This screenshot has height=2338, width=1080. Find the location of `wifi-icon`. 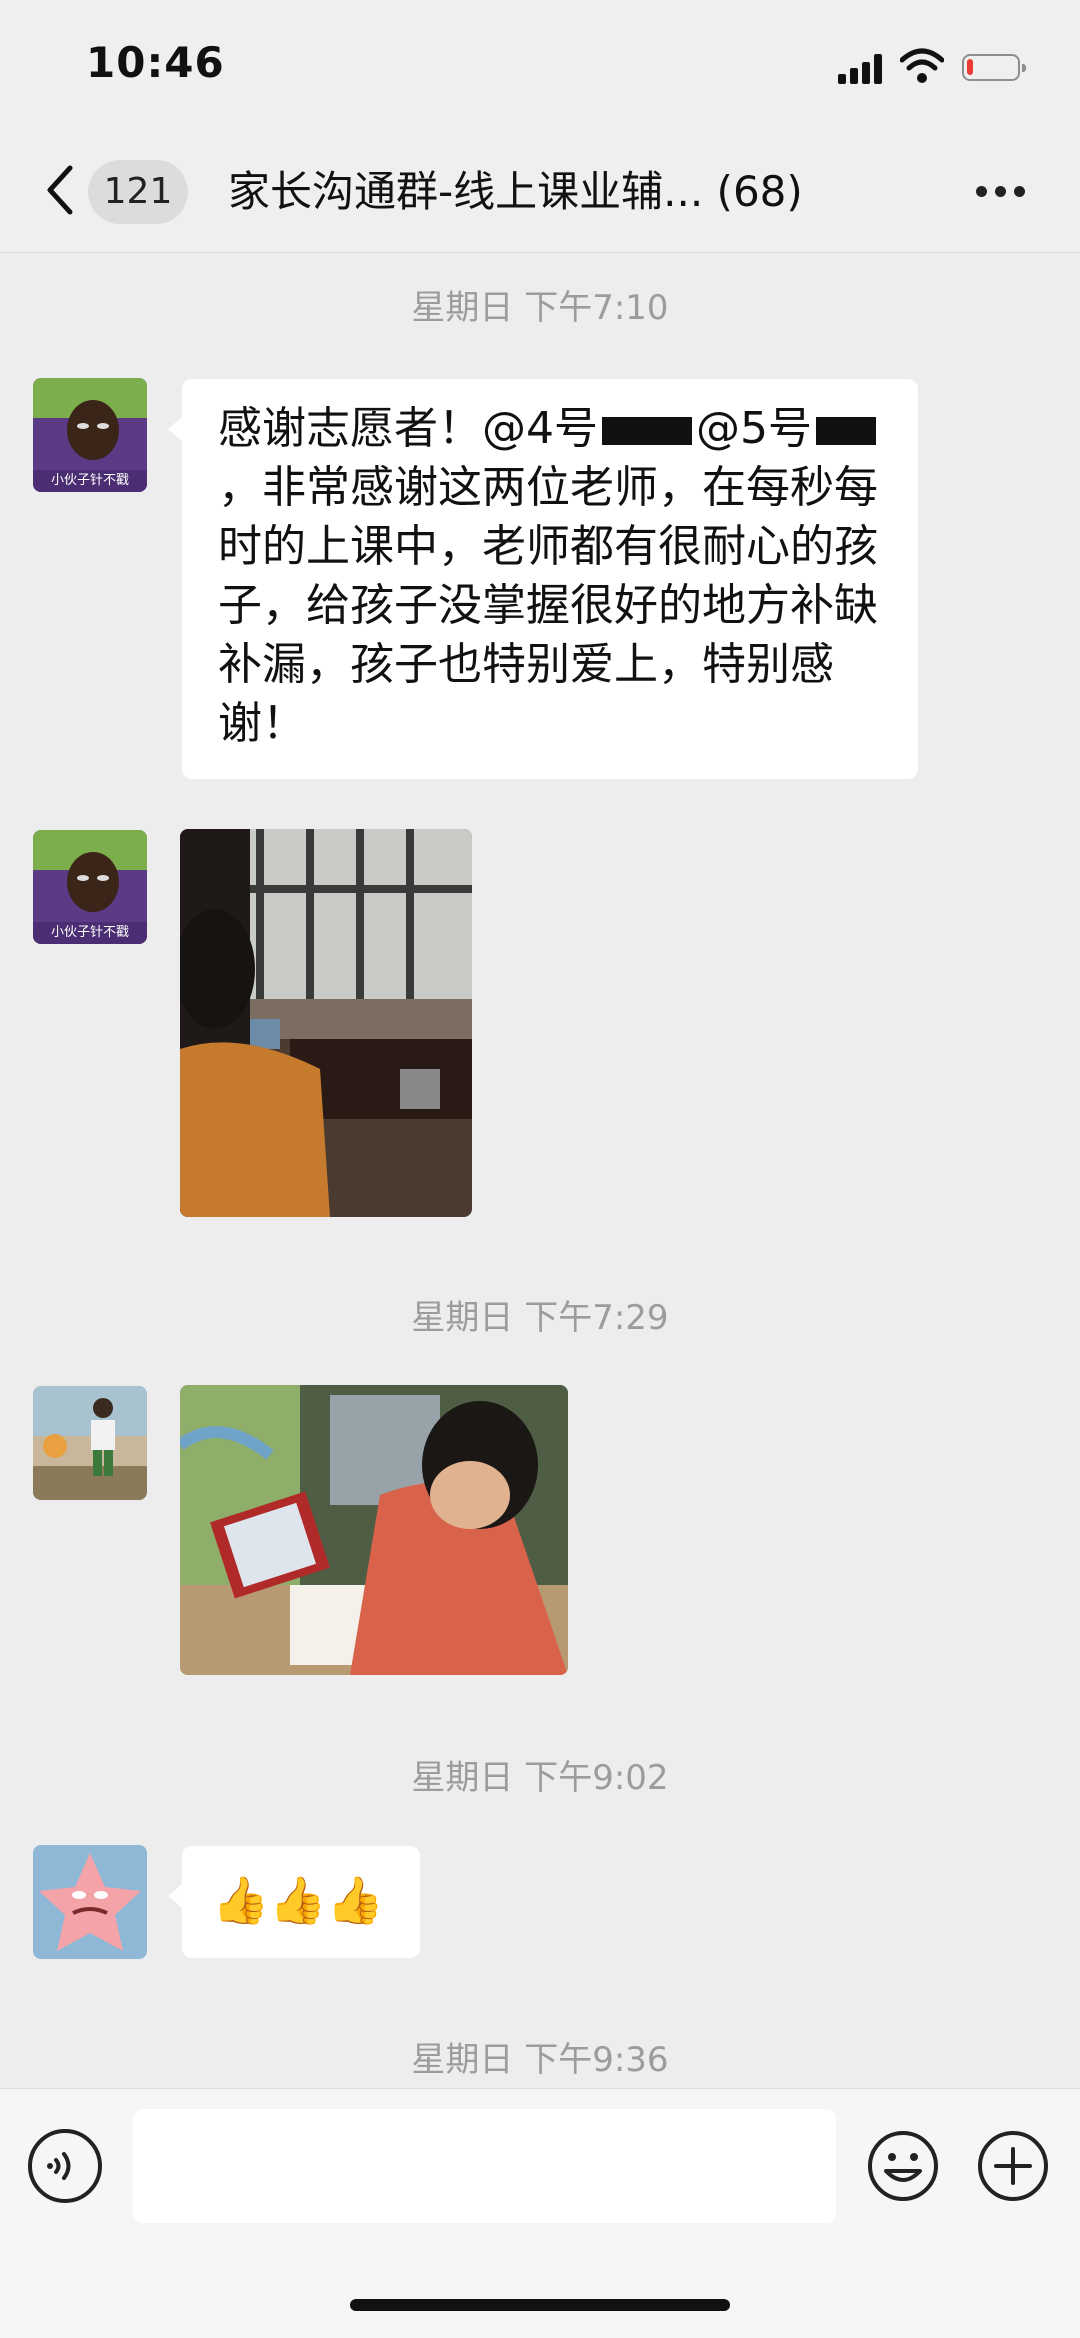

wifi-icon is located at coordinates (922, 65).